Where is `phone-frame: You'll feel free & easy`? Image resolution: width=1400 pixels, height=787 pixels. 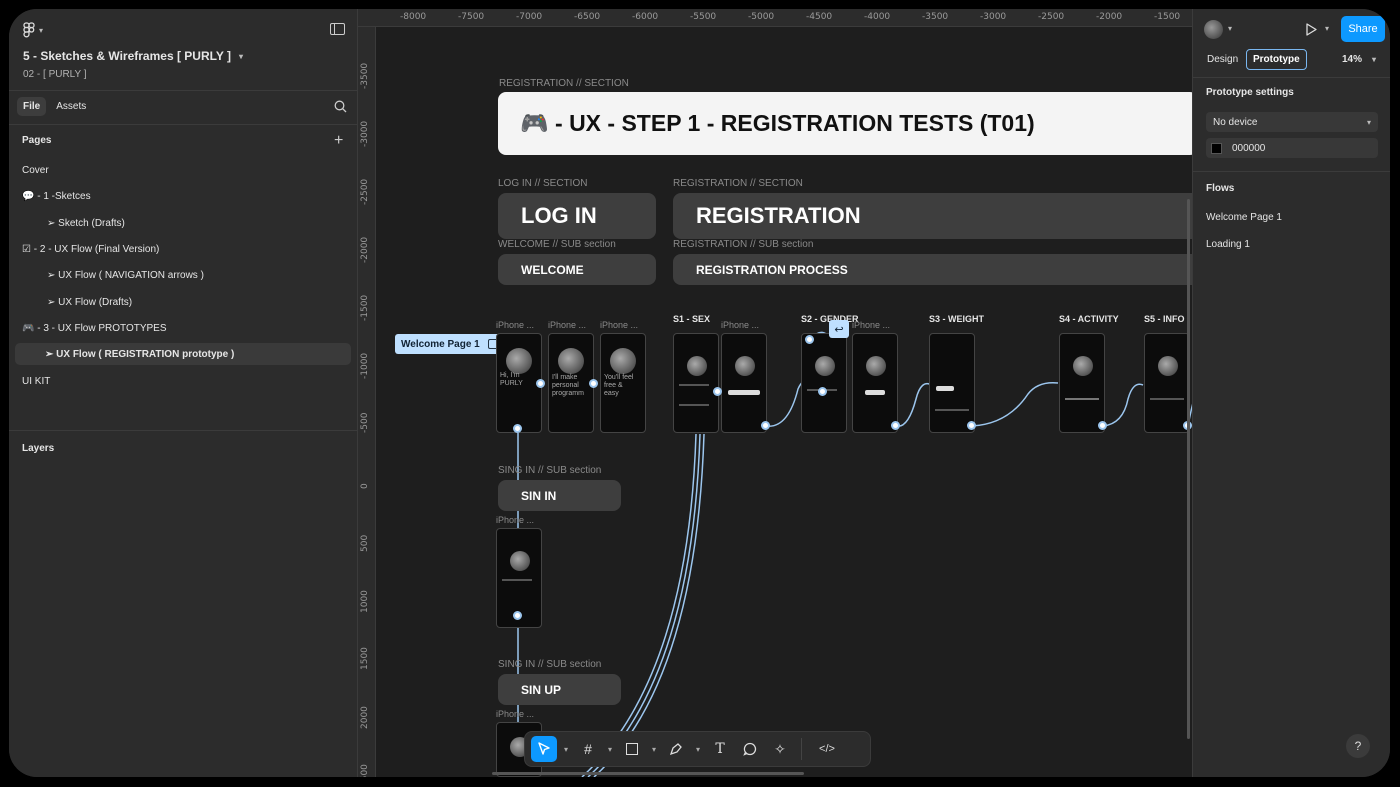 phone-frame: You'll feel free & easy is located at coordinates (623, 383).